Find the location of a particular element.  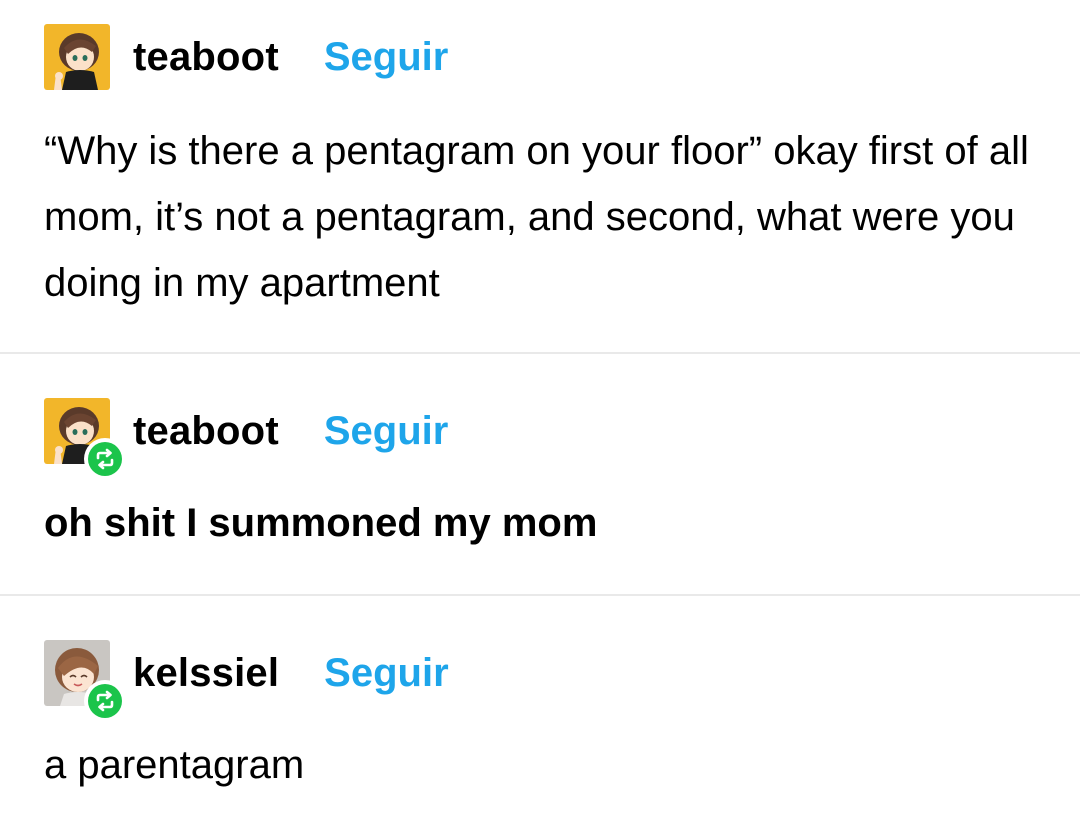

post-text: oh shit I summoned my mom is located at coordinates (321, 523).